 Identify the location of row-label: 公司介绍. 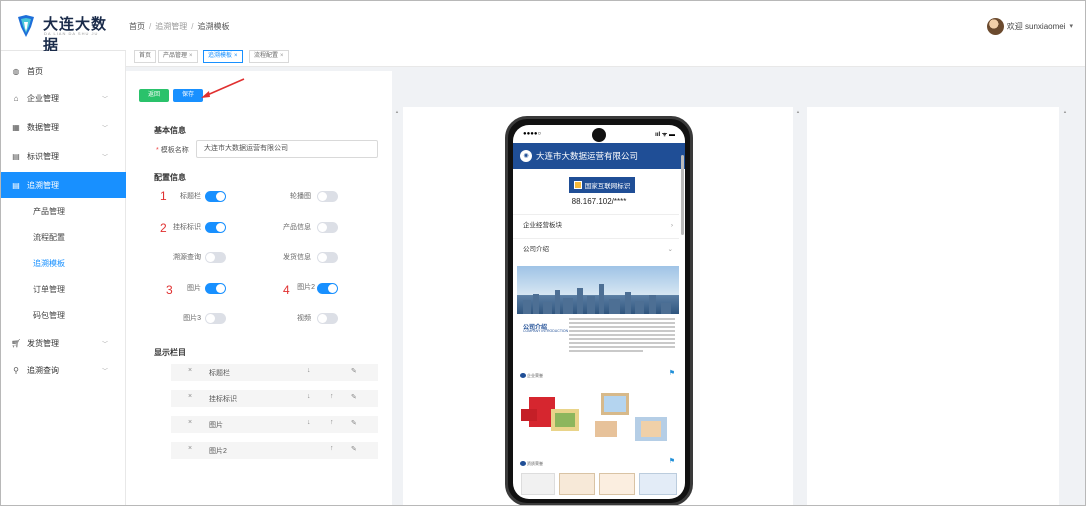
(536, 249).